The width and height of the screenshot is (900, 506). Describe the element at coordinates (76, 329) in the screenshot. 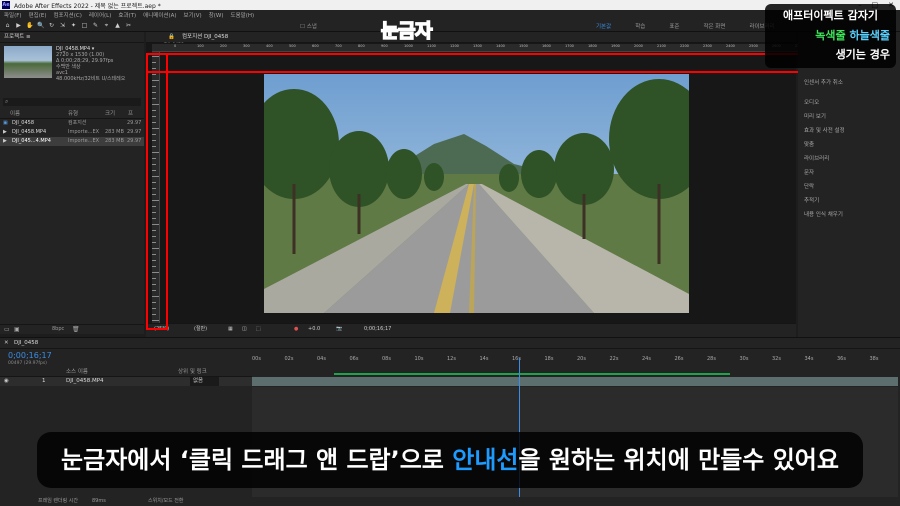

I see `trash-icon: 🗑` at that location.